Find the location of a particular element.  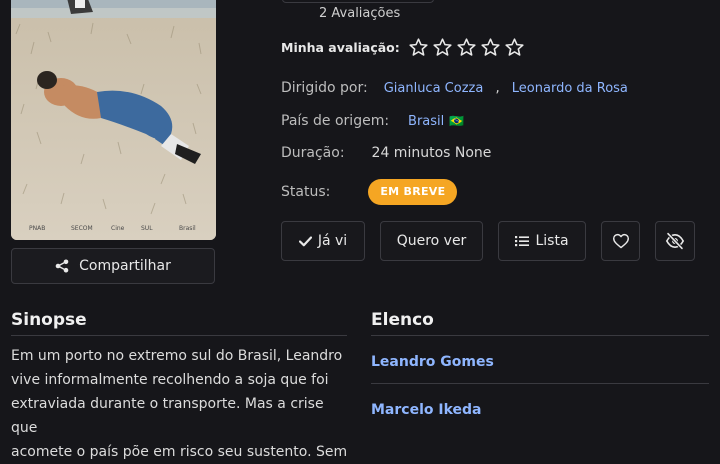

share-icon is located at coordinates (62, 266).